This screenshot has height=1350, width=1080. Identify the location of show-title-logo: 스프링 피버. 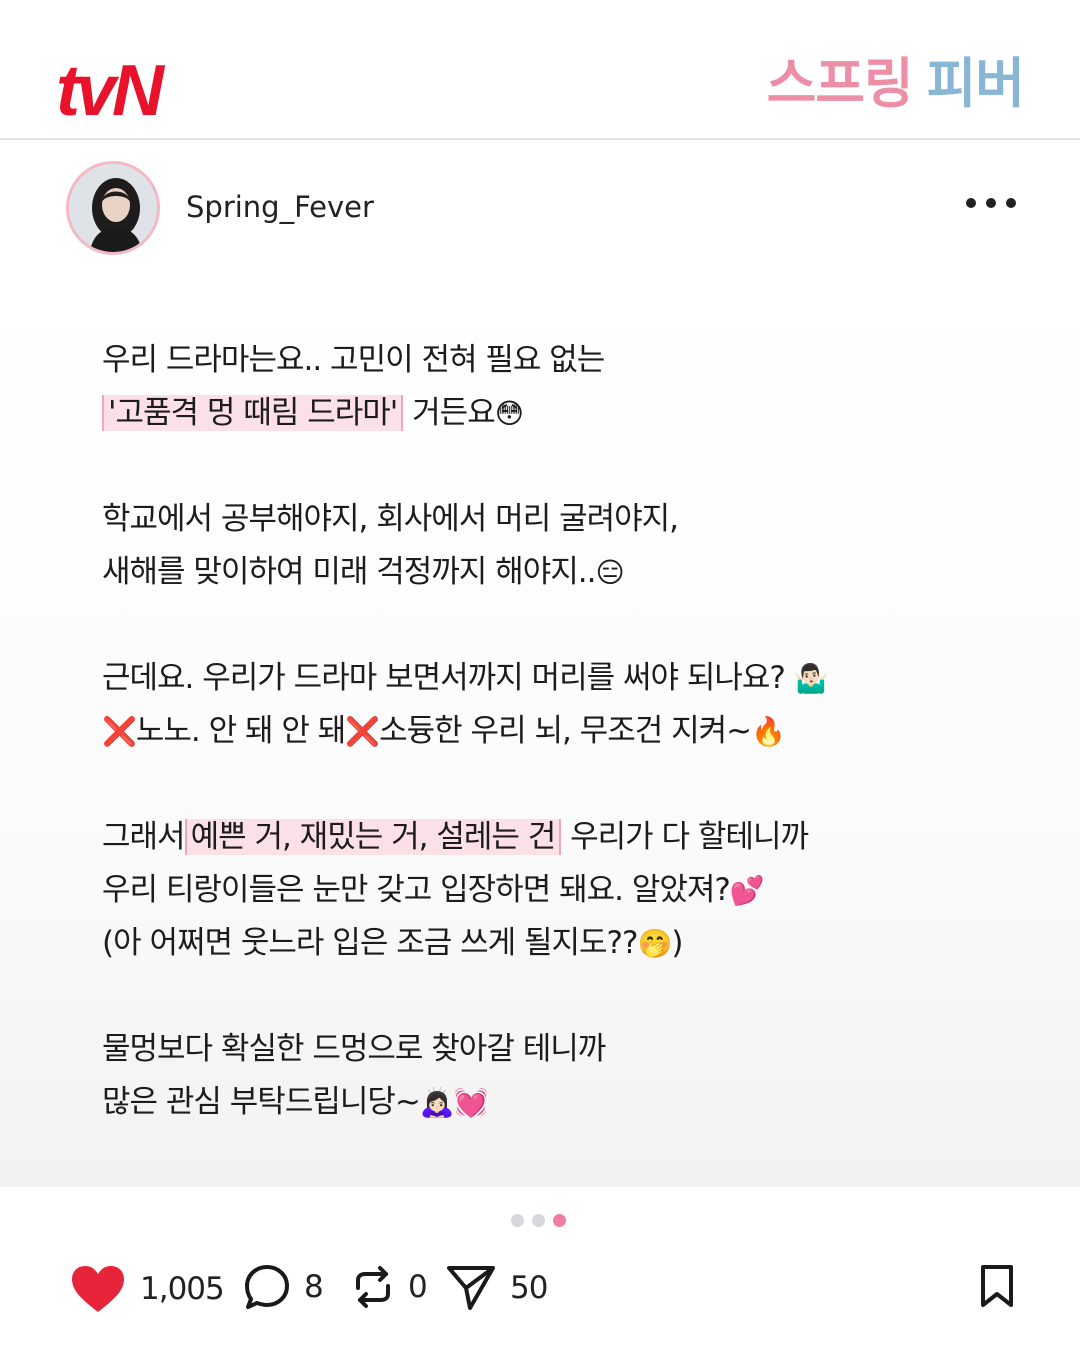
(895, 84).